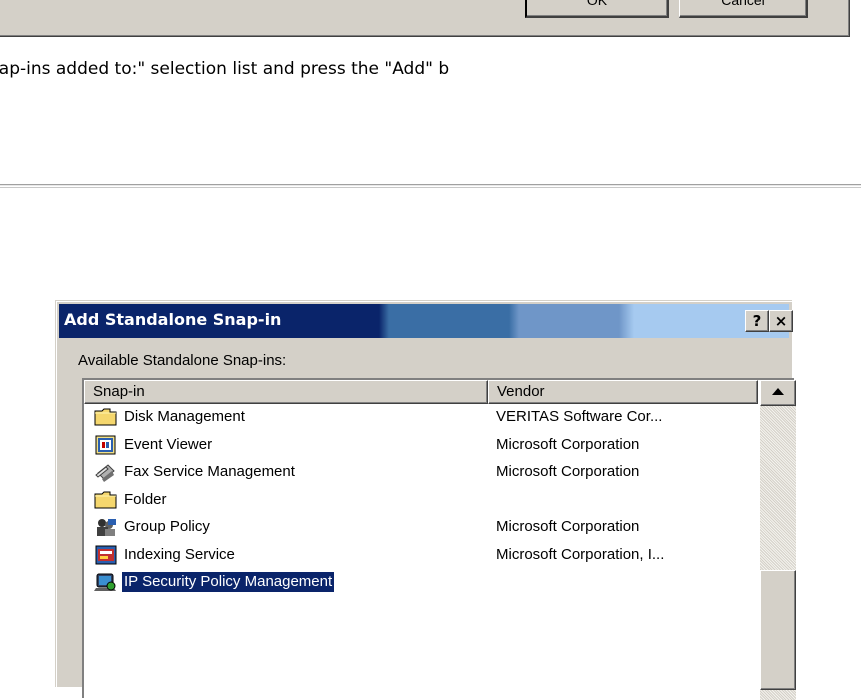 The image size is (861, 700). What do you see at coordinates (209, 471) in the screenshot?
I see `snapin-name: Fax Service Management` at bounding box center [209, 471].